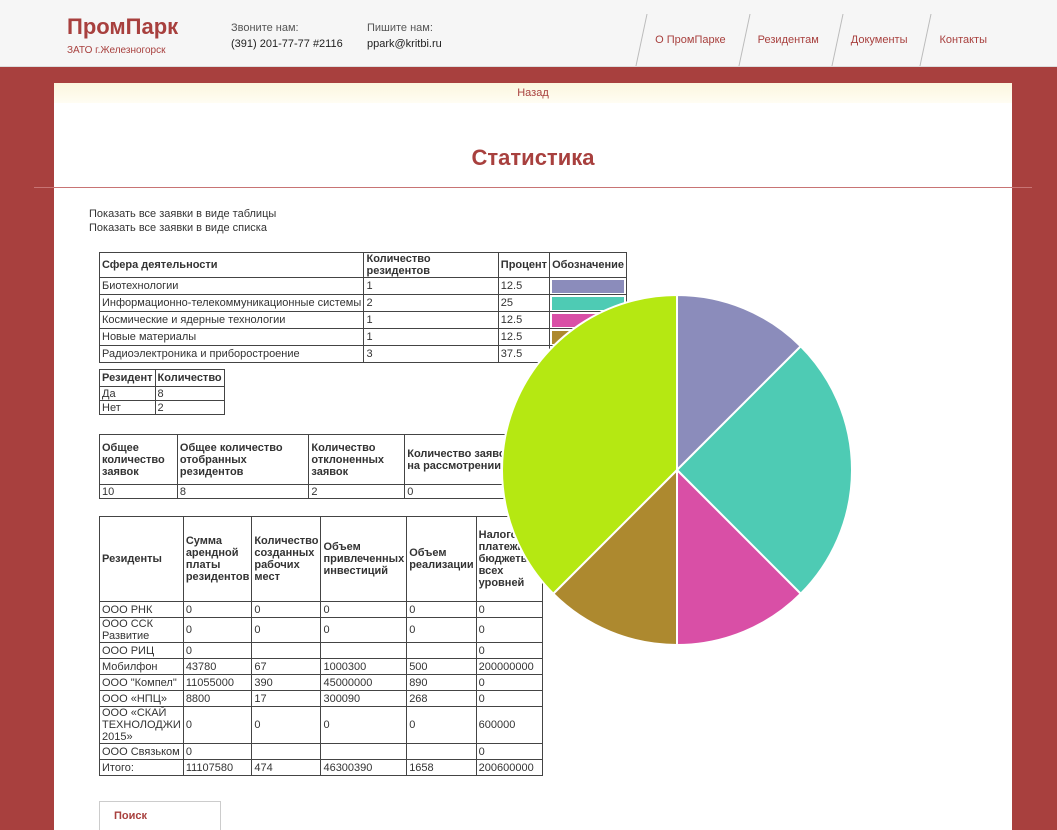  What do you see at coordinates (286, 682) in the screenshot?
I see `table-cell: 390` at bounding box center [286, 682].